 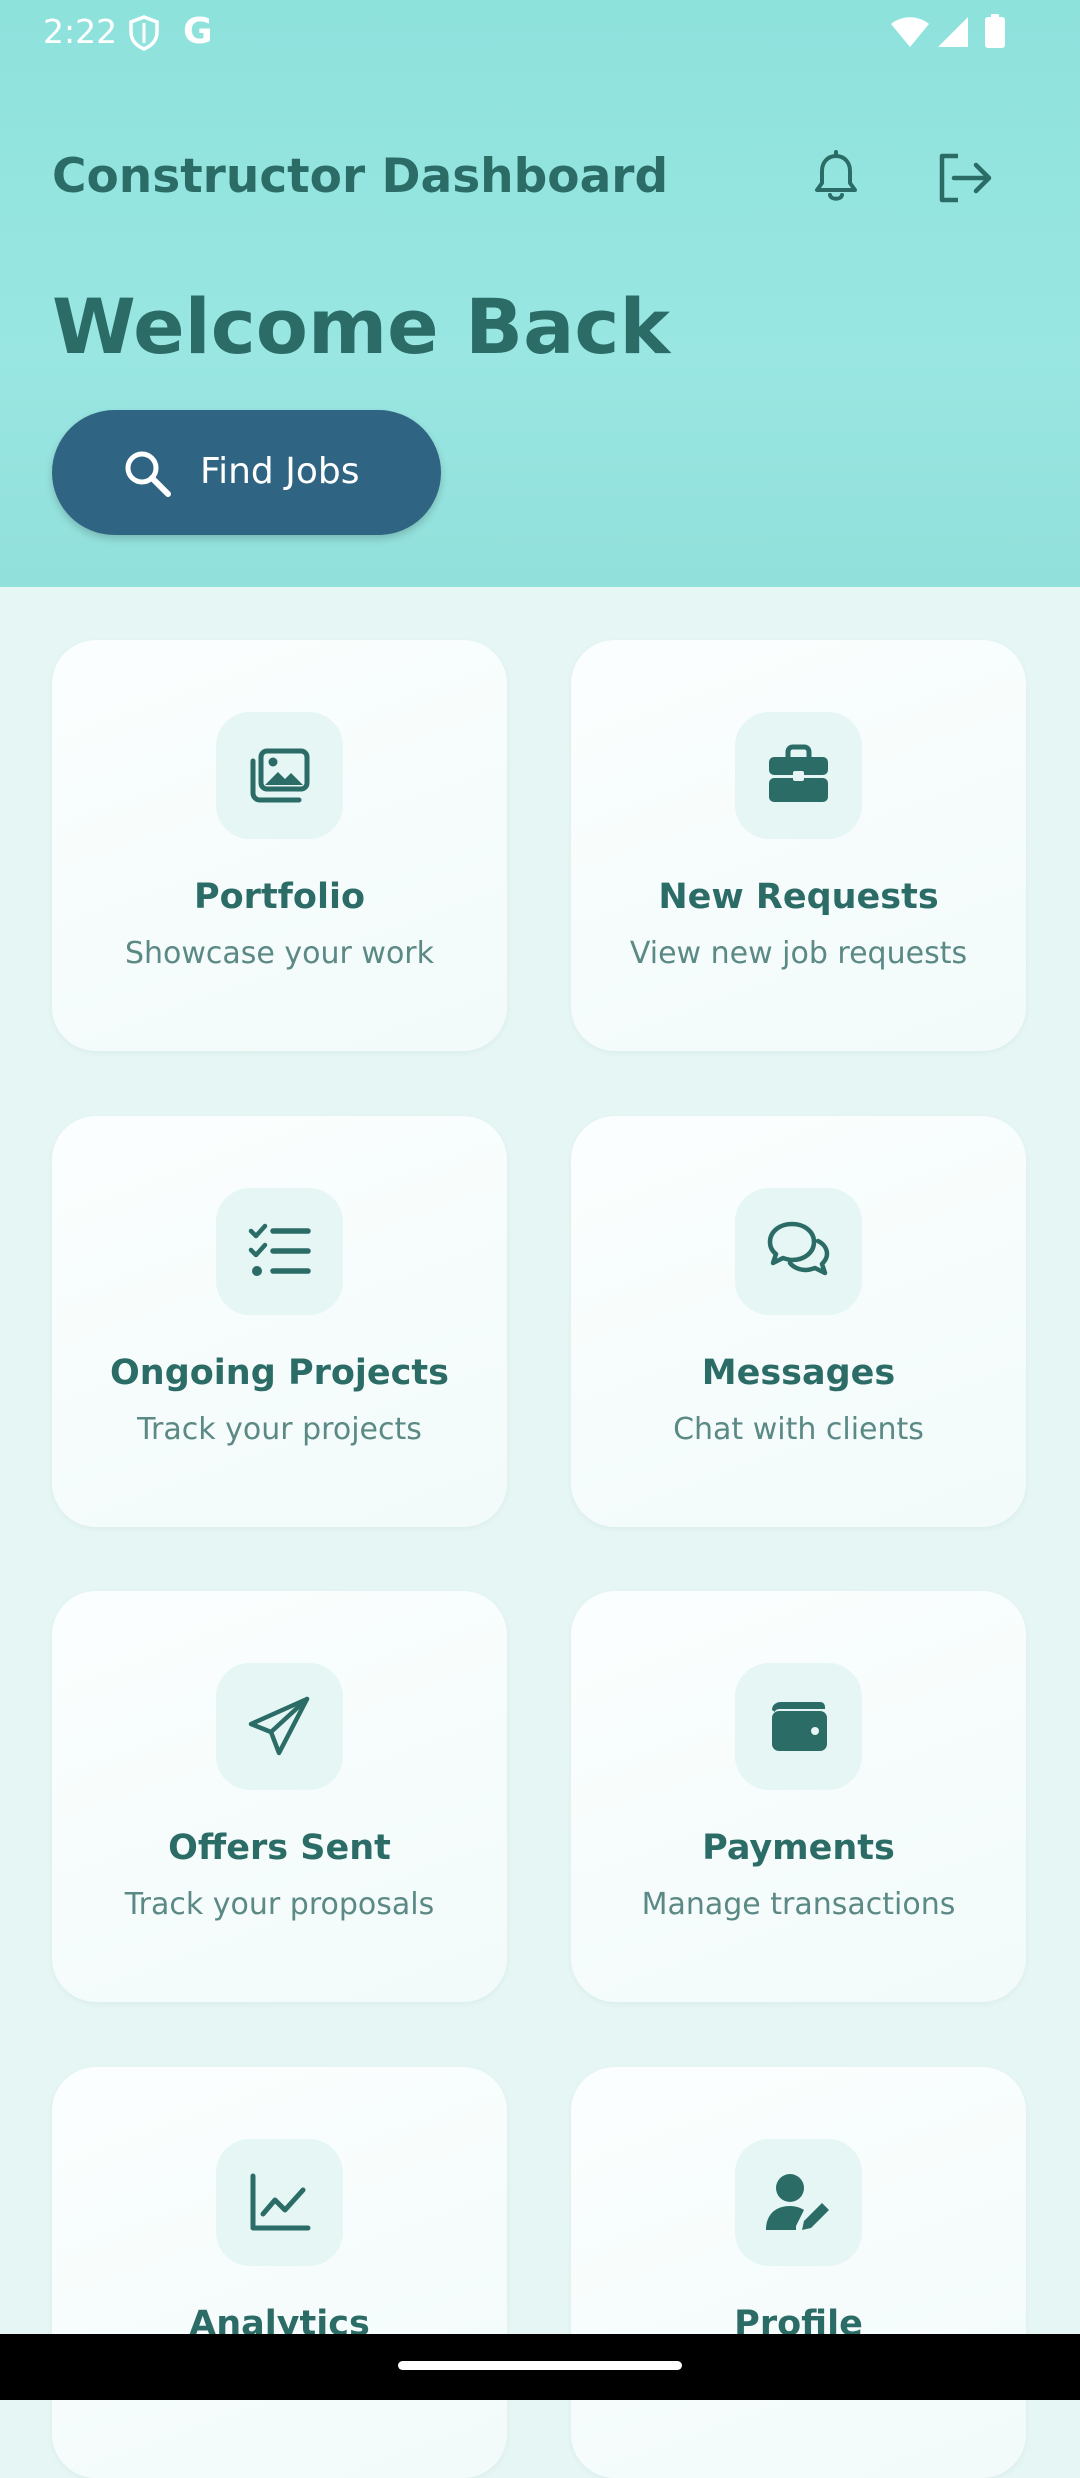 What do you see at coordinates (279, 845) in the screenshot?
I see `card-portfolio: Portfolio Showcase your work` at bounding box center [279, 845].